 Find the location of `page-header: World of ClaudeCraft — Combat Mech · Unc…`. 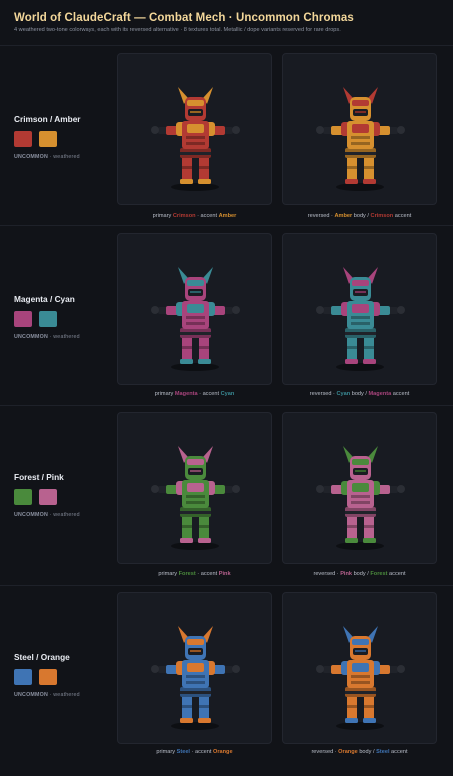

page-header: World of ClaudeCraft — Combat Mech · Unc… is located at coordinates (229, 22).